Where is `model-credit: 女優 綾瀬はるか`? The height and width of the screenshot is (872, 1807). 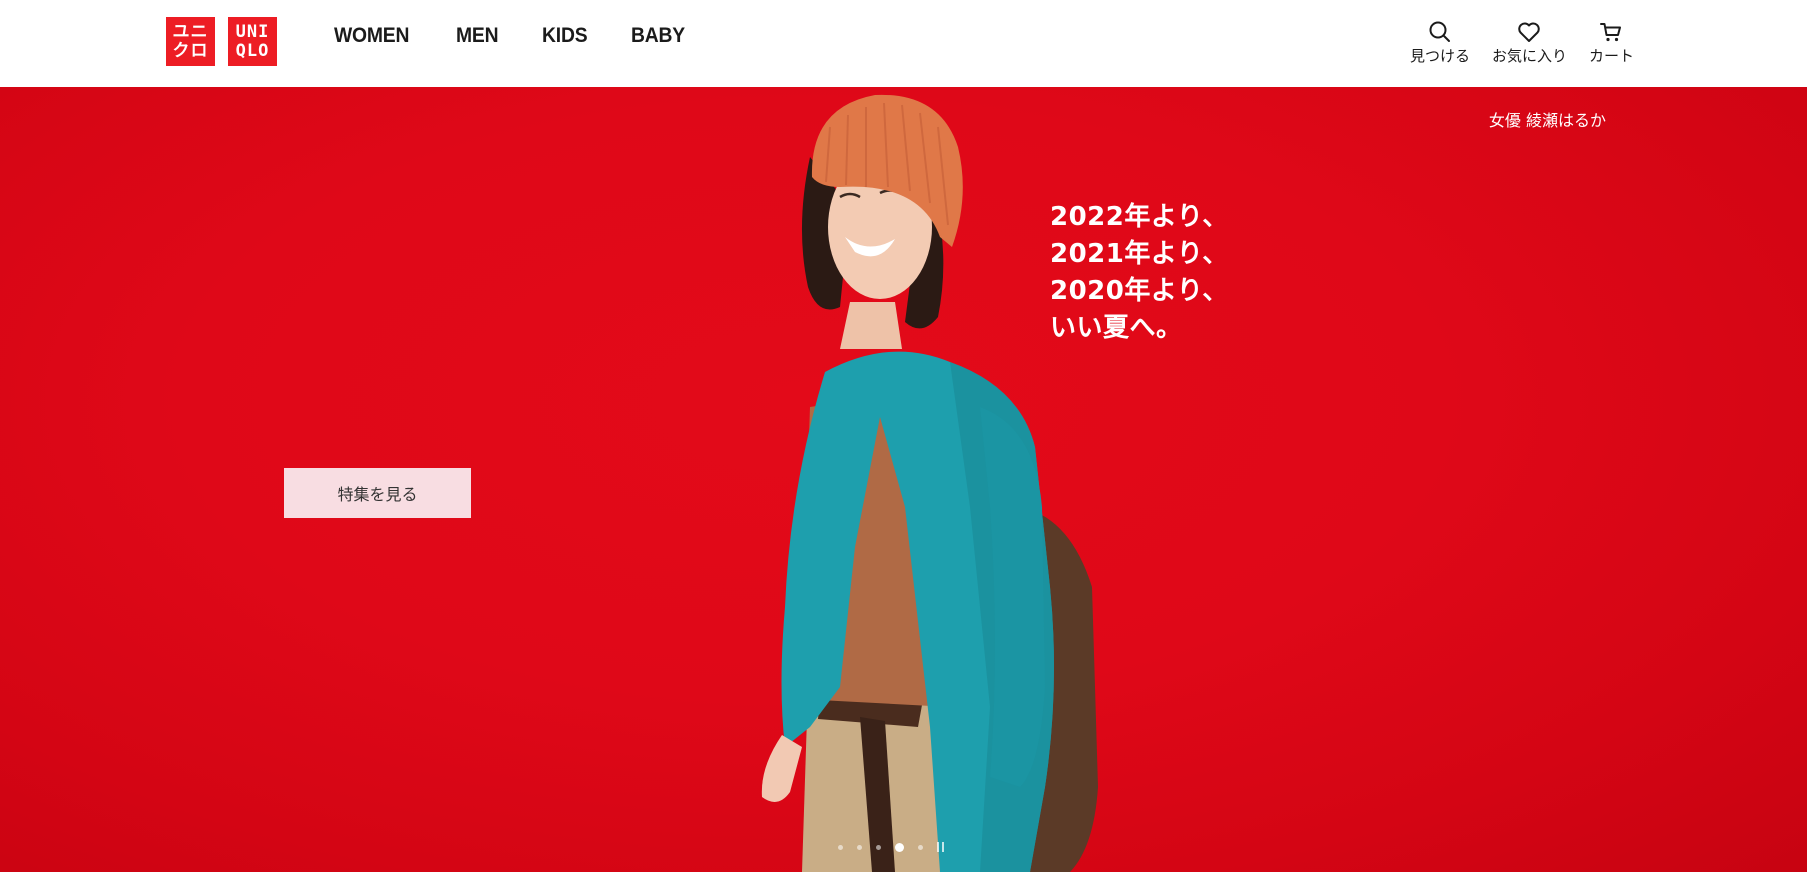
model-credit: 女優 綾瀬はるか is located at coordinates (1547, 120).